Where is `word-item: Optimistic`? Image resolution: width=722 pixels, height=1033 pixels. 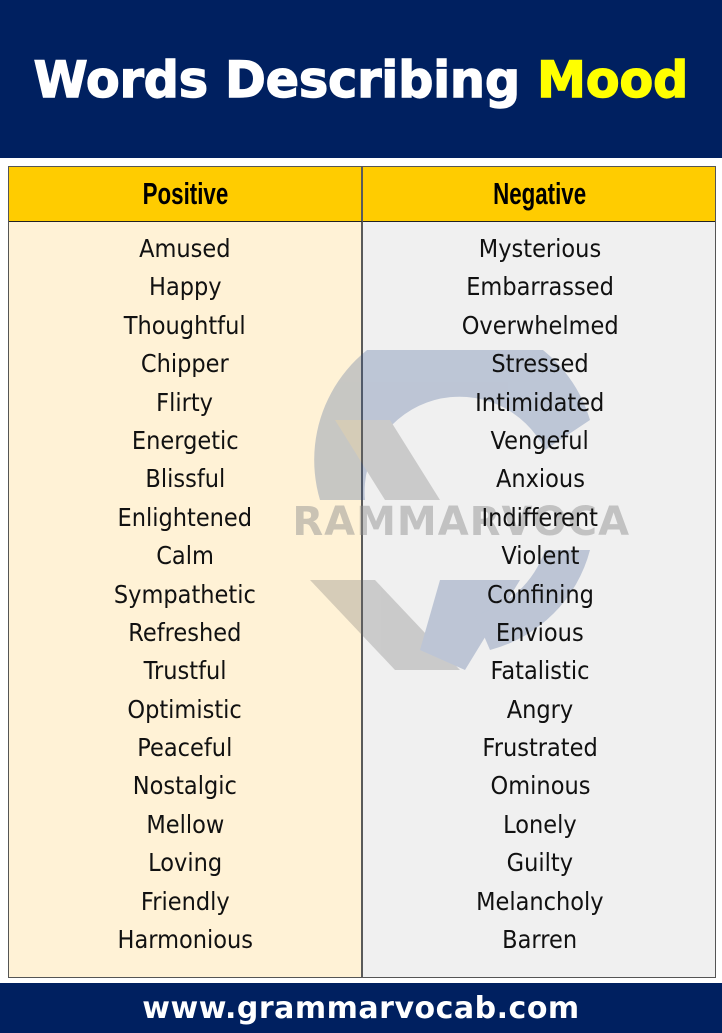 word-item: Optimistic is located at coordinates (185, 709).